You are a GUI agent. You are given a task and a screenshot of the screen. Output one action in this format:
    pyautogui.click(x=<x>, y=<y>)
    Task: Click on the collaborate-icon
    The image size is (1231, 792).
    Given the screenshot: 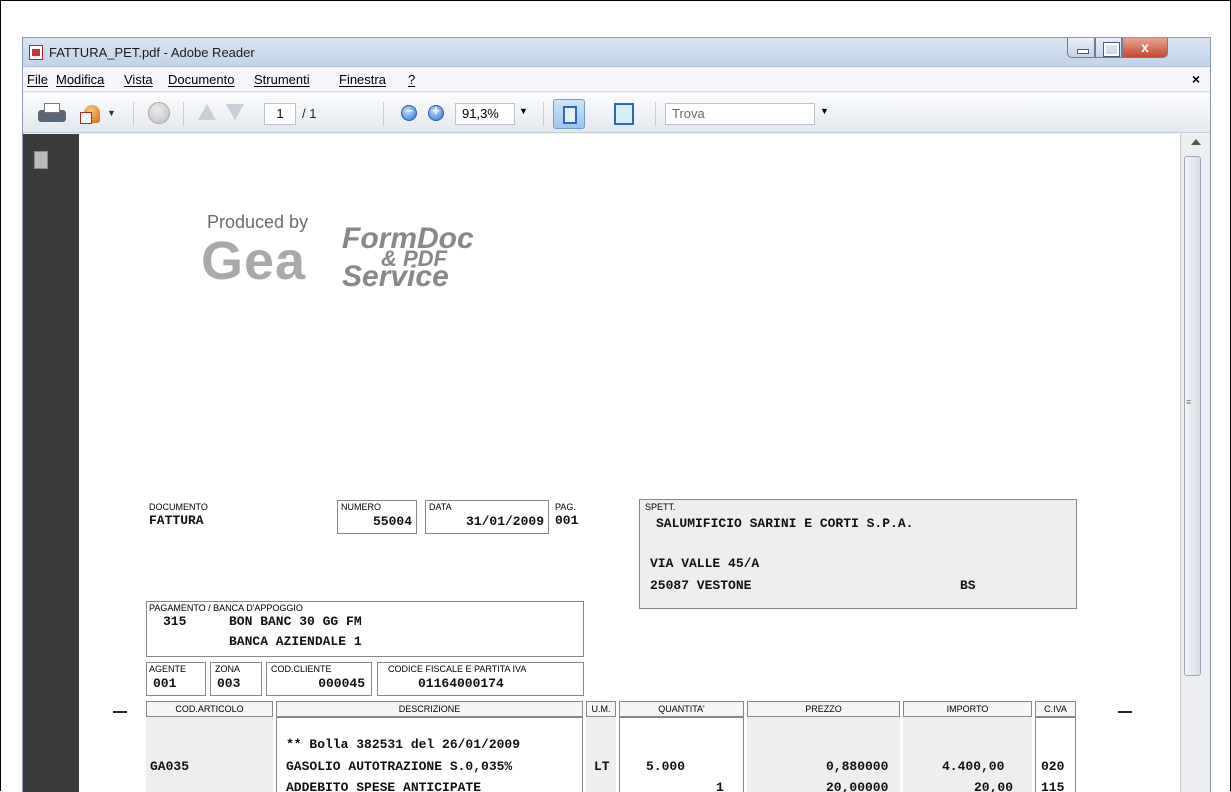 What is the action you would take?
    pyautogui.click(x=92, y=114)
    